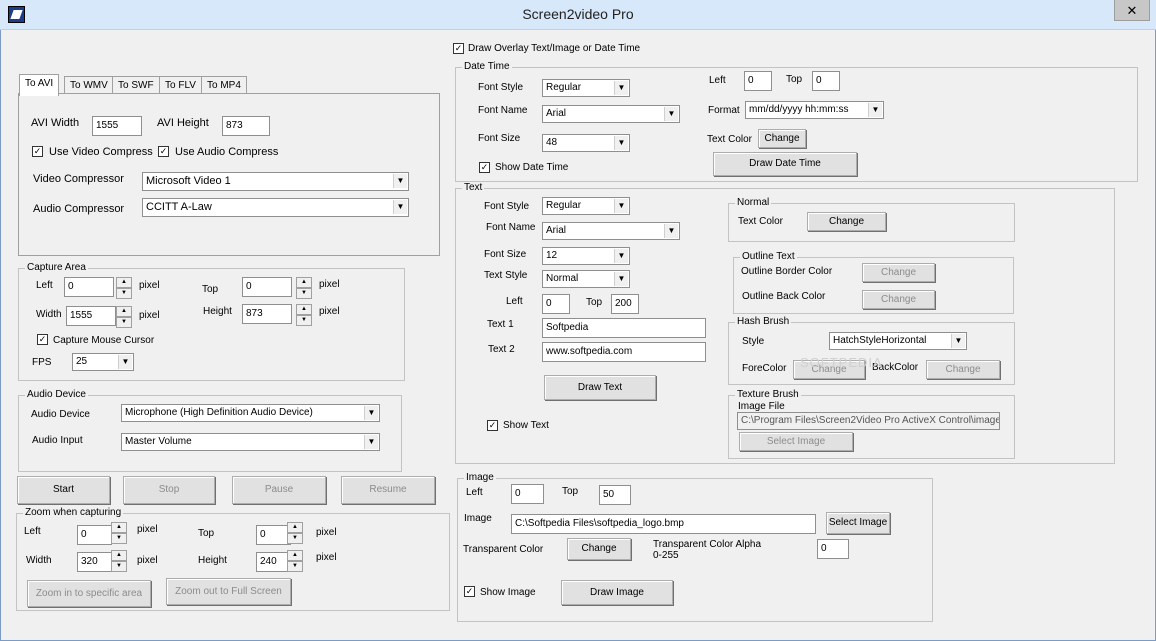 The width and height of the screenshot is (1156, 641). I want to click on dt-text-color-change-button: Change, so click(782, 138).